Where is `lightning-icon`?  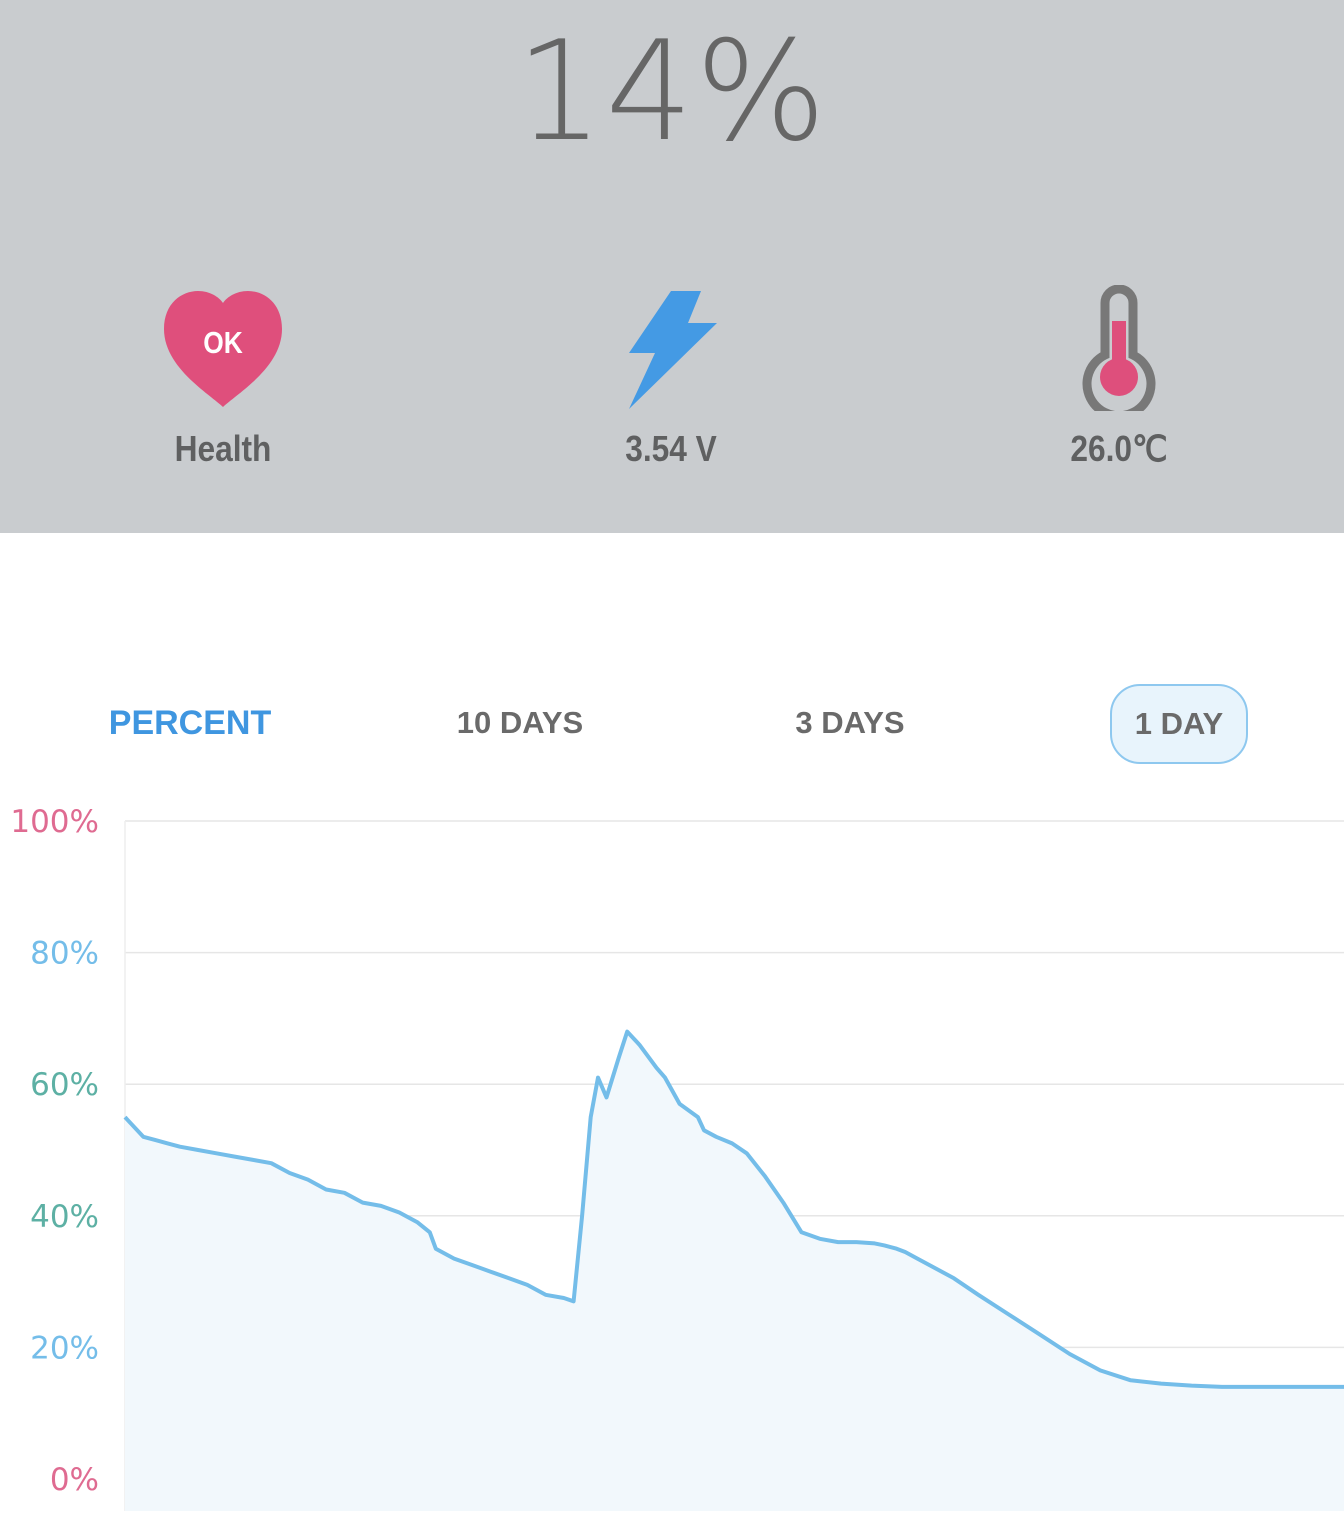 lightning-icon is located at coordinates (673, 350).